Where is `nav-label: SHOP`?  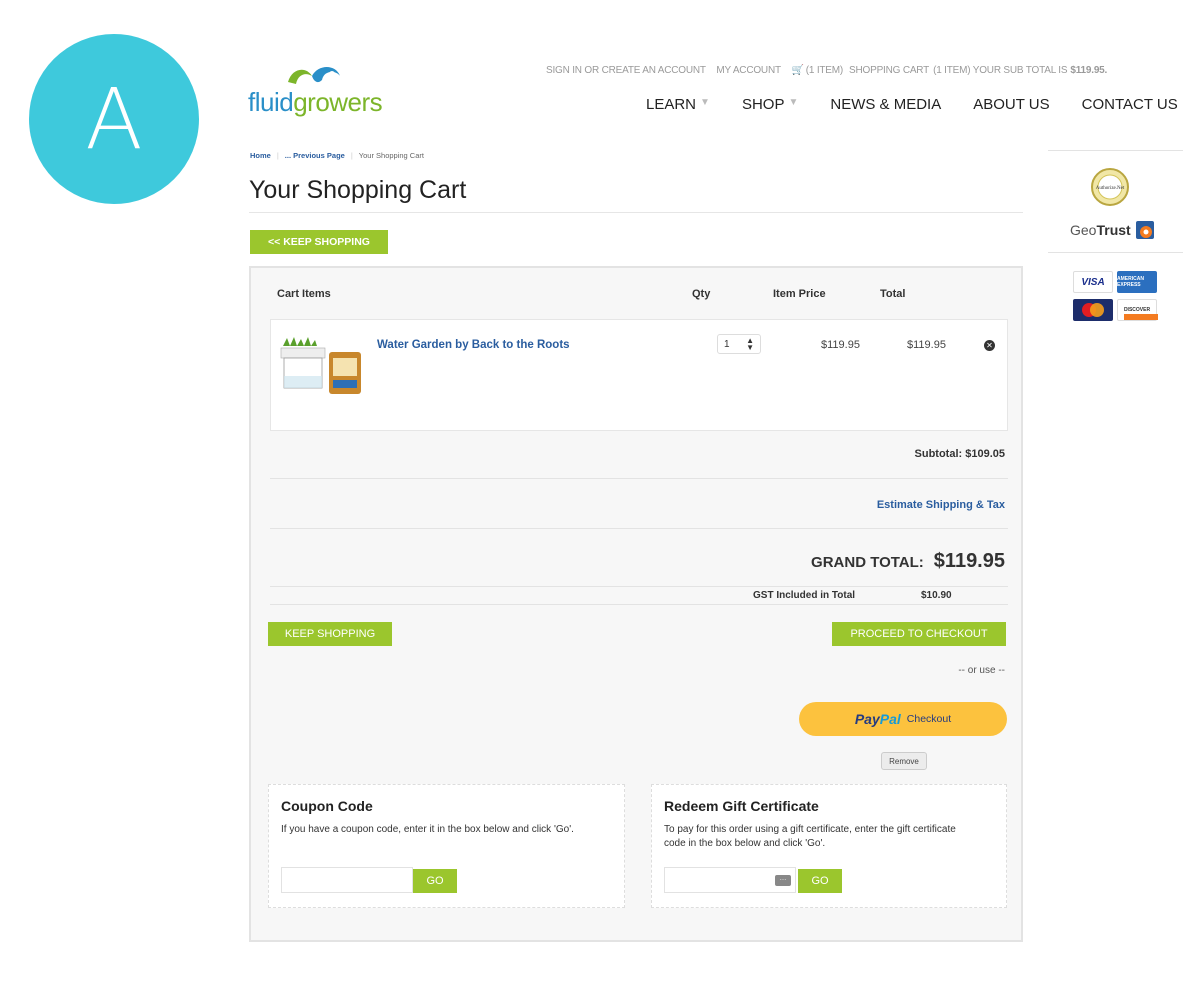 nav-label: SHOP is located at coordinates (763, 104).